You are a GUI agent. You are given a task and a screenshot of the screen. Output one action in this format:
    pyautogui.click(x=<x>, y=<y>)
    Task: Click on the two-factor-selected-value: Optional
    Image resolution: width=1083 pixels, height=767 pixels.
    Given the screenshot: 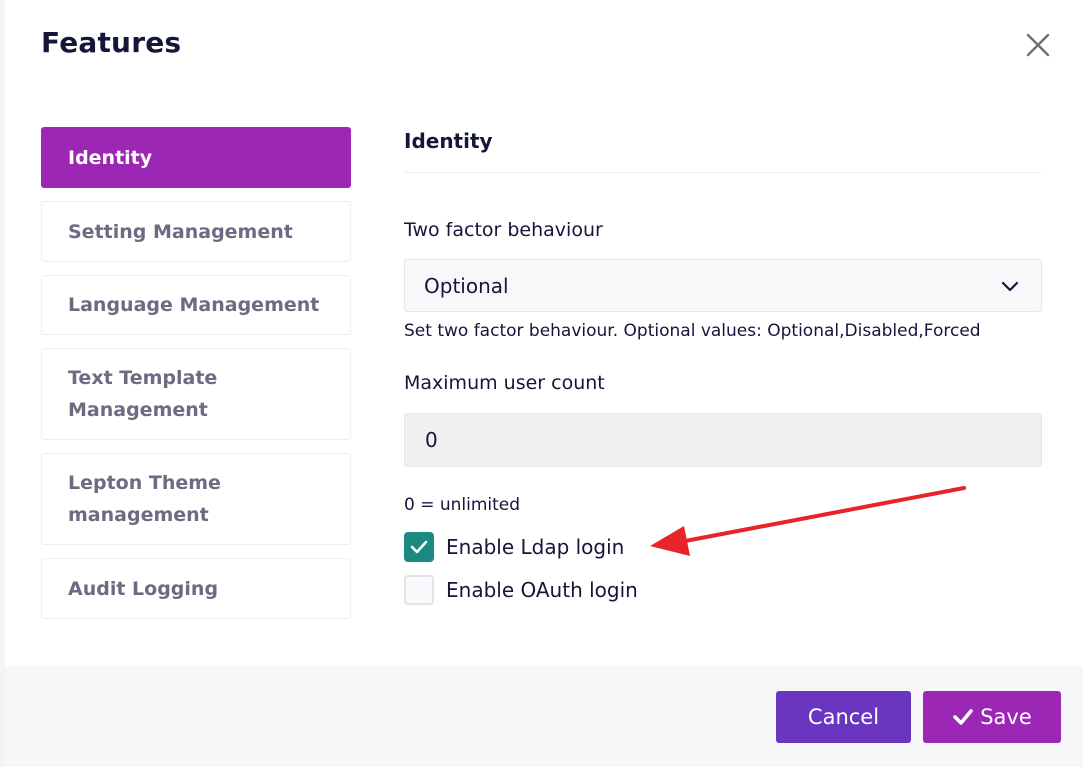 What is the action you would take?
    pyautogui.click(x=466, y=285)
    